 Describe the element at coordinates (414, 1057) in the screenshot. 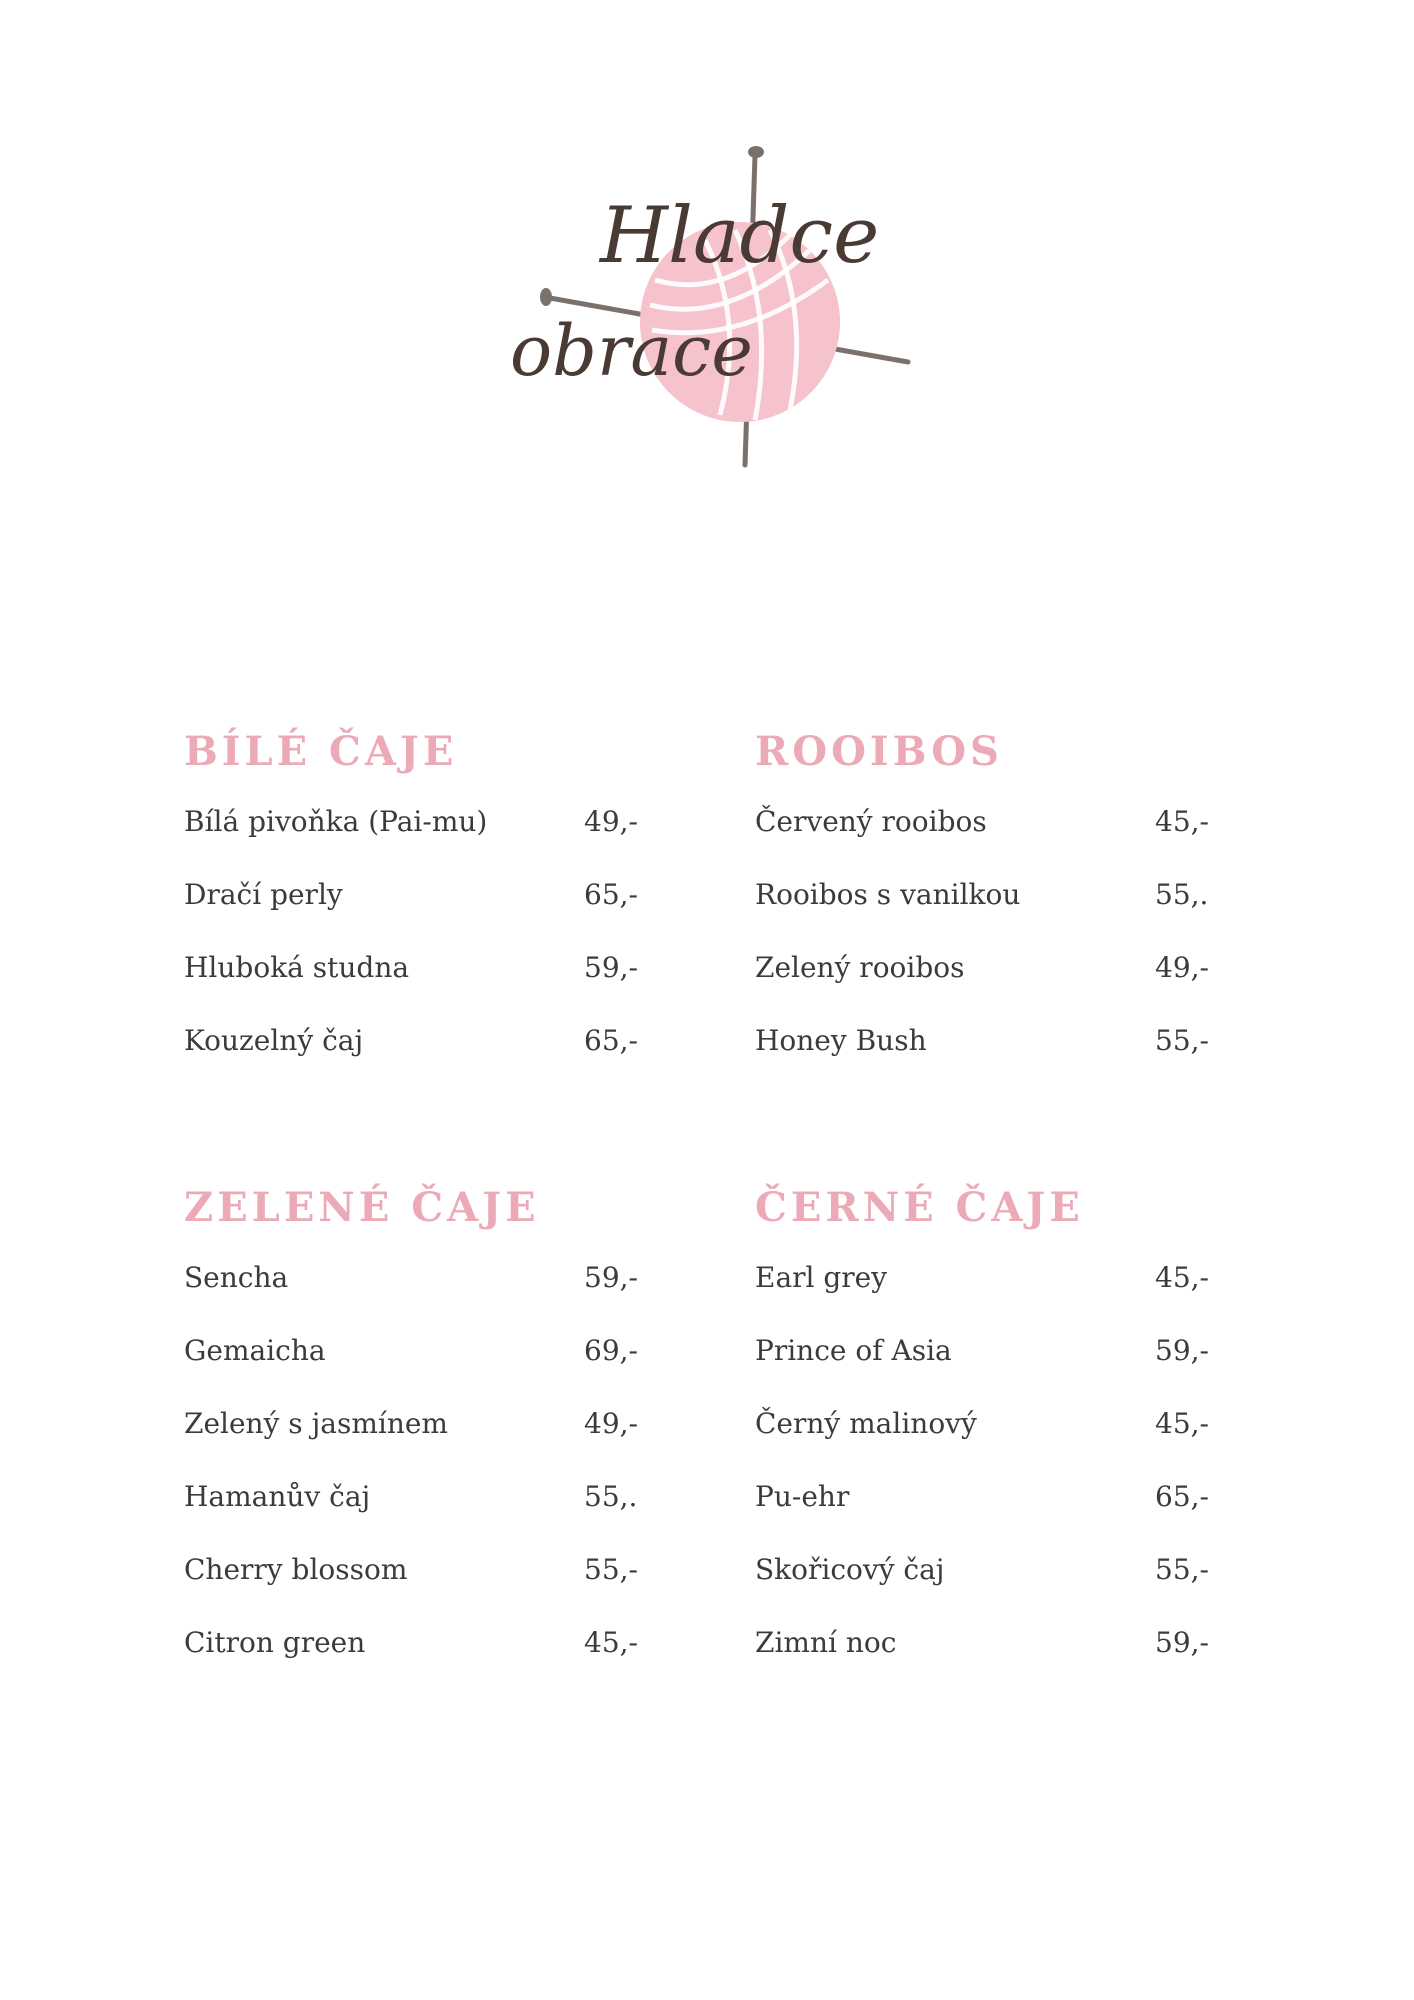

I see `menu-item: Kouzelný čaj 65,-` at that location.